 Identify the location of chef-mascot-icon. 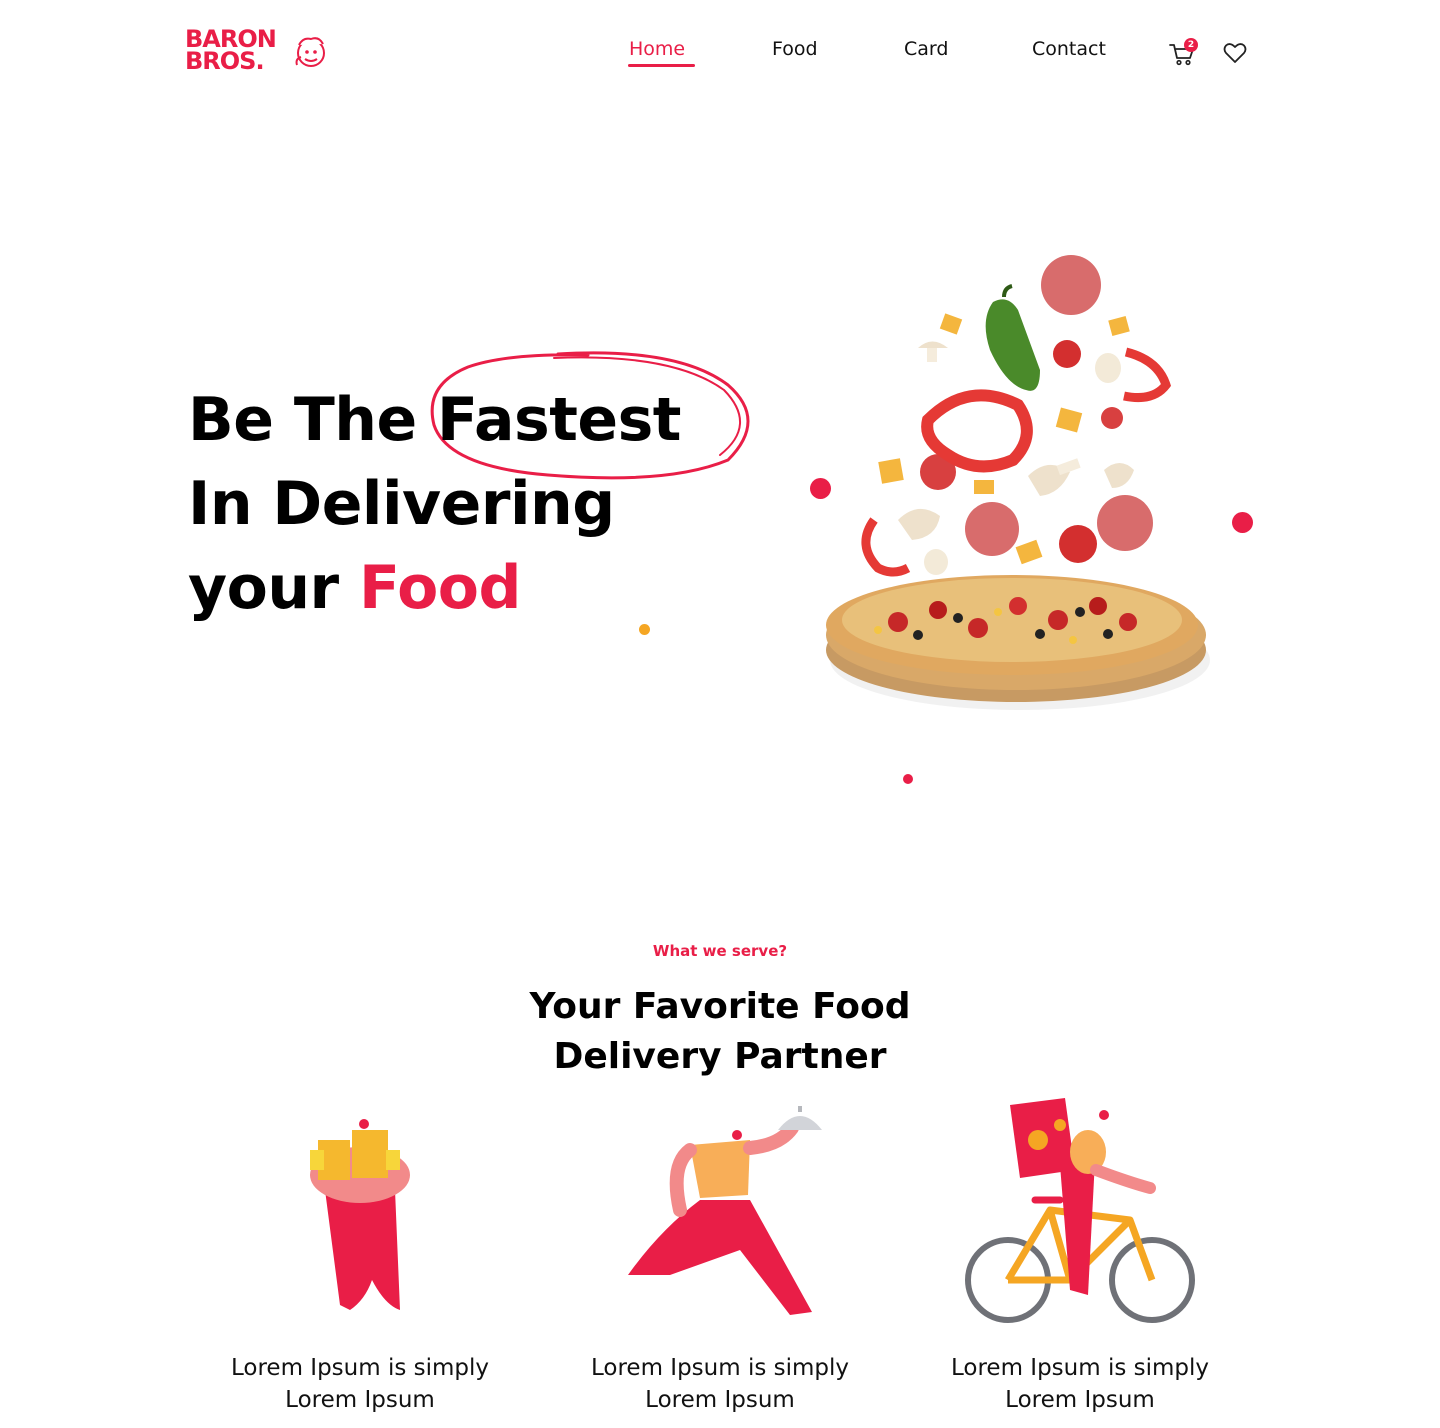
(310, 52).